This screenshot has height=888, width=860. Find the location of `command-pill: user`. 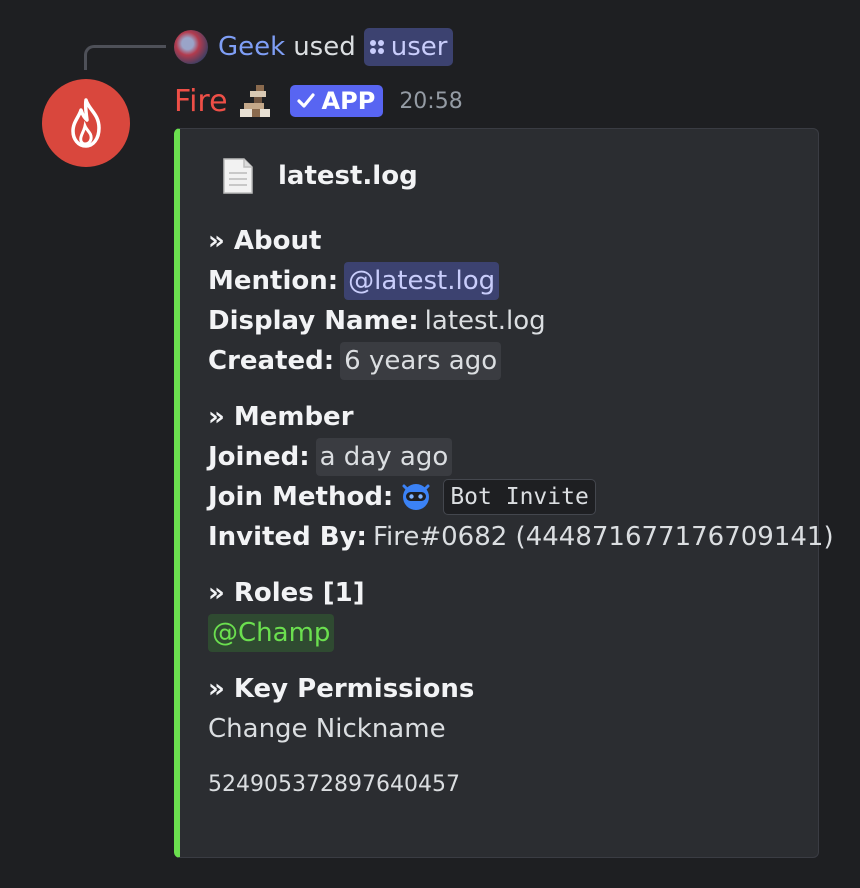

command-pill: user is located at coordinates (408, 47).